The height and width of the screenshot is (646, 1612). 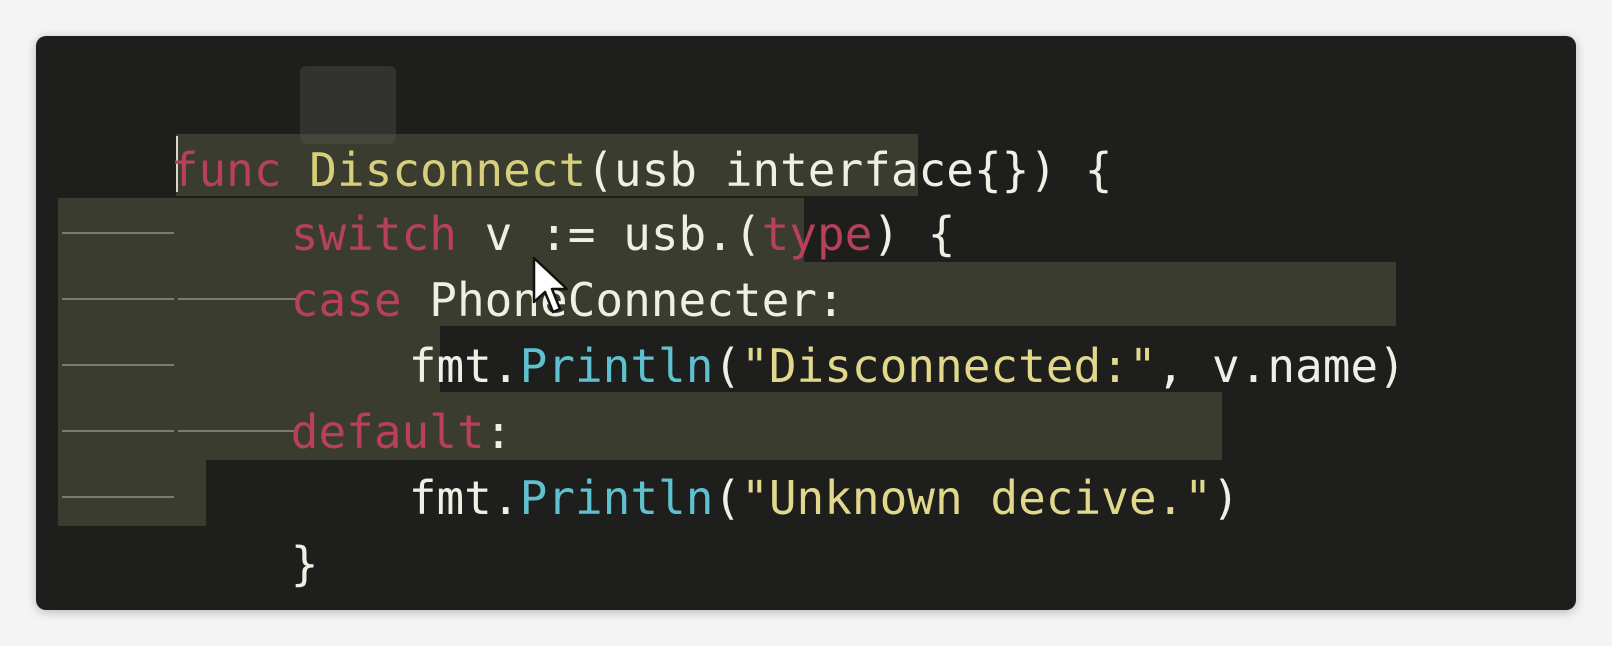 I want to click on mouse-pointer-icon, so click(x=550, y=285).